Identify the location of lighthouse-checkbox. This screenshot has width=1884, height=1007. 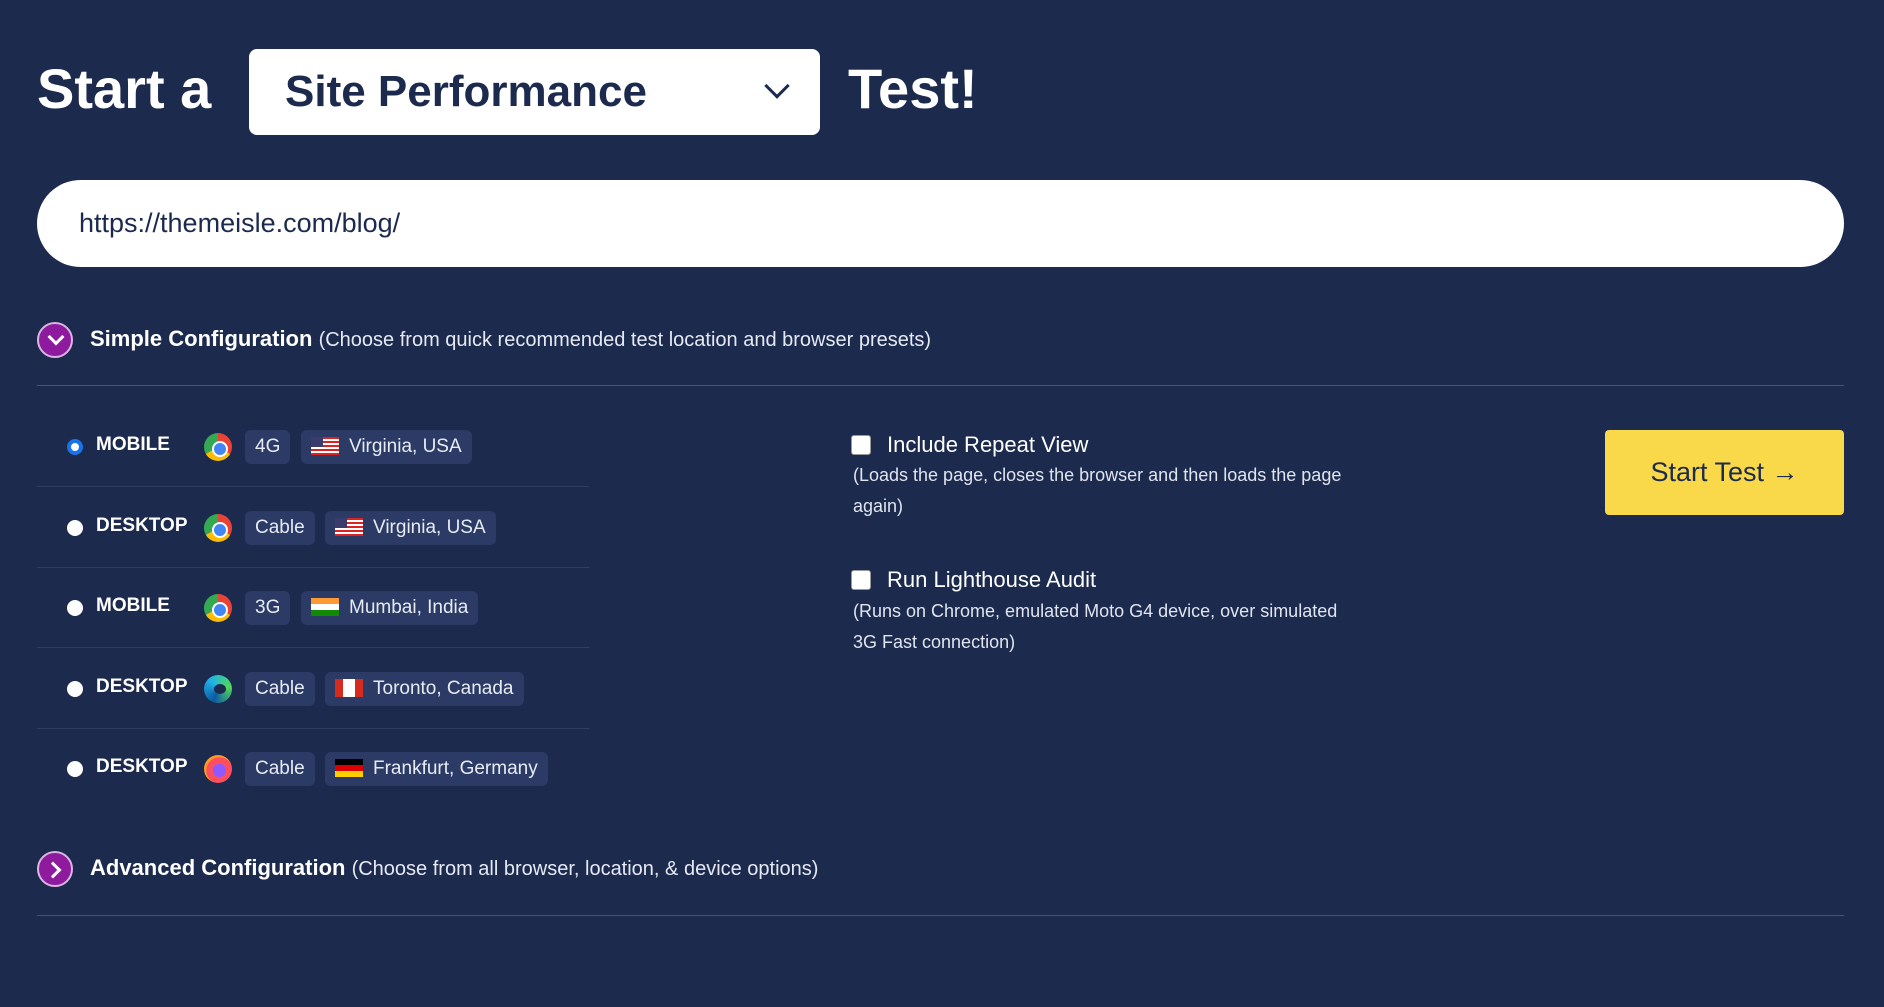
(861, 580).